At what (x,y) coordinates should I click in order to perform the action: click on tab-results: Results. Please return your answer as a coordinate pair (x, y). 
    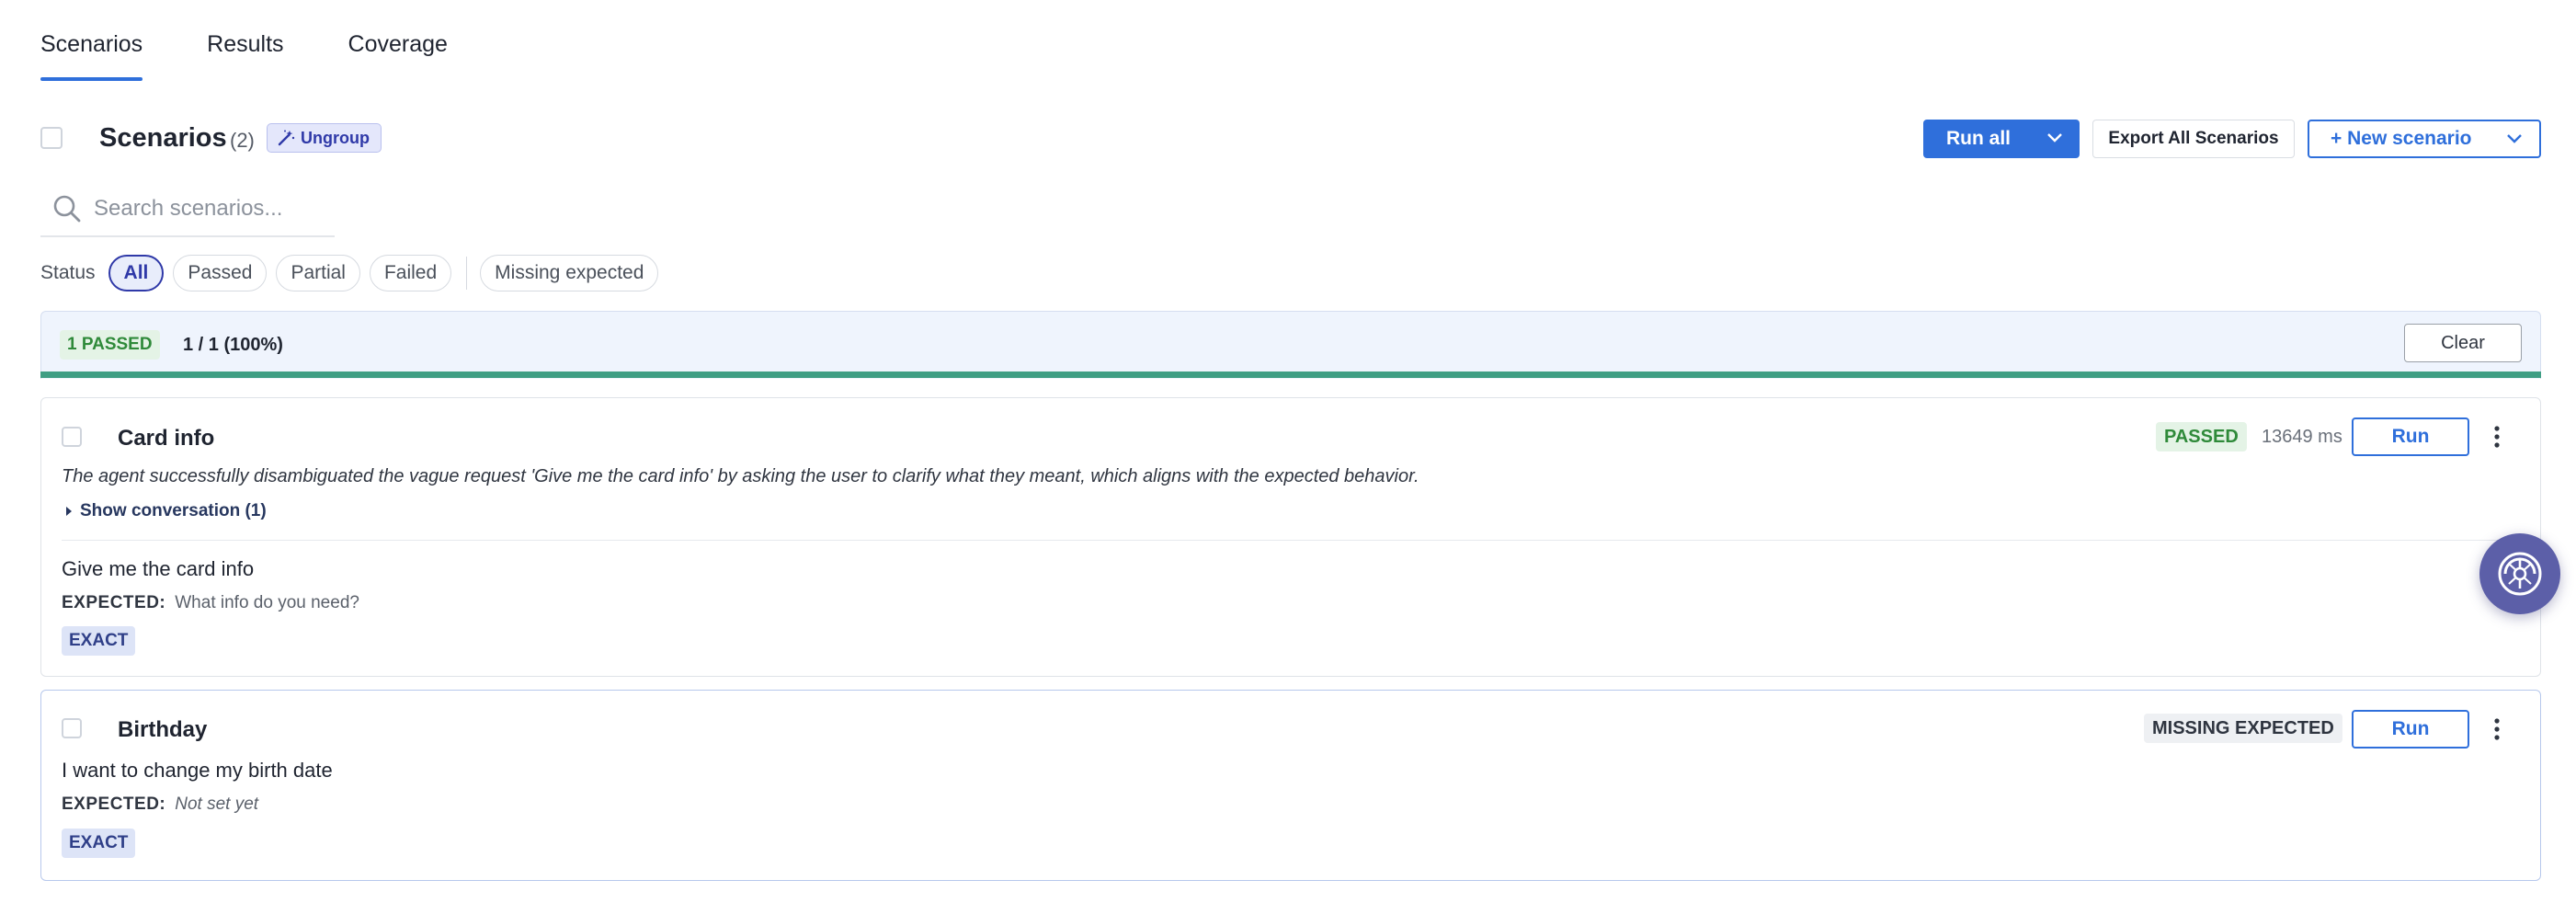
    Looking at the image, I should click on (245, 41).